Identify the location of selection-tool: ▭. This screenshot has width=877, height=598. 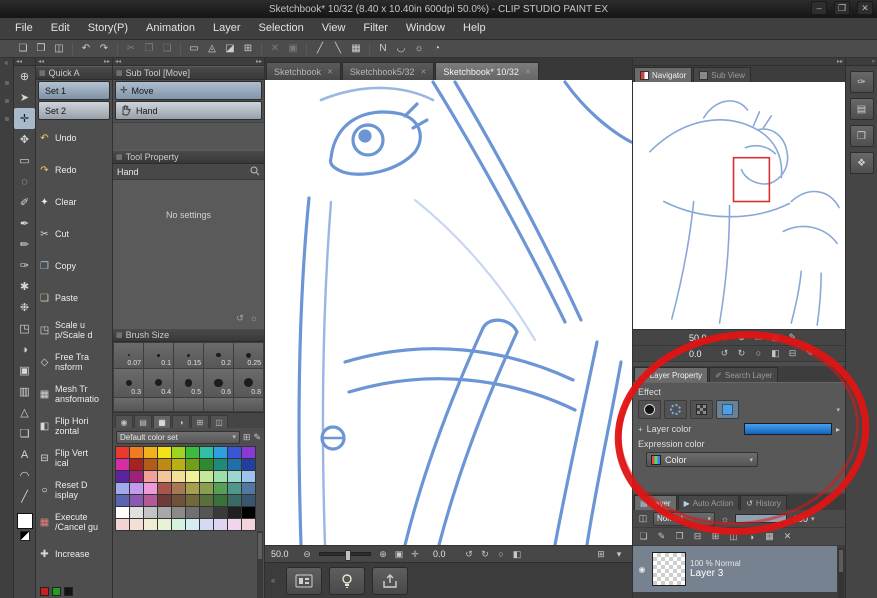
(24, 160).